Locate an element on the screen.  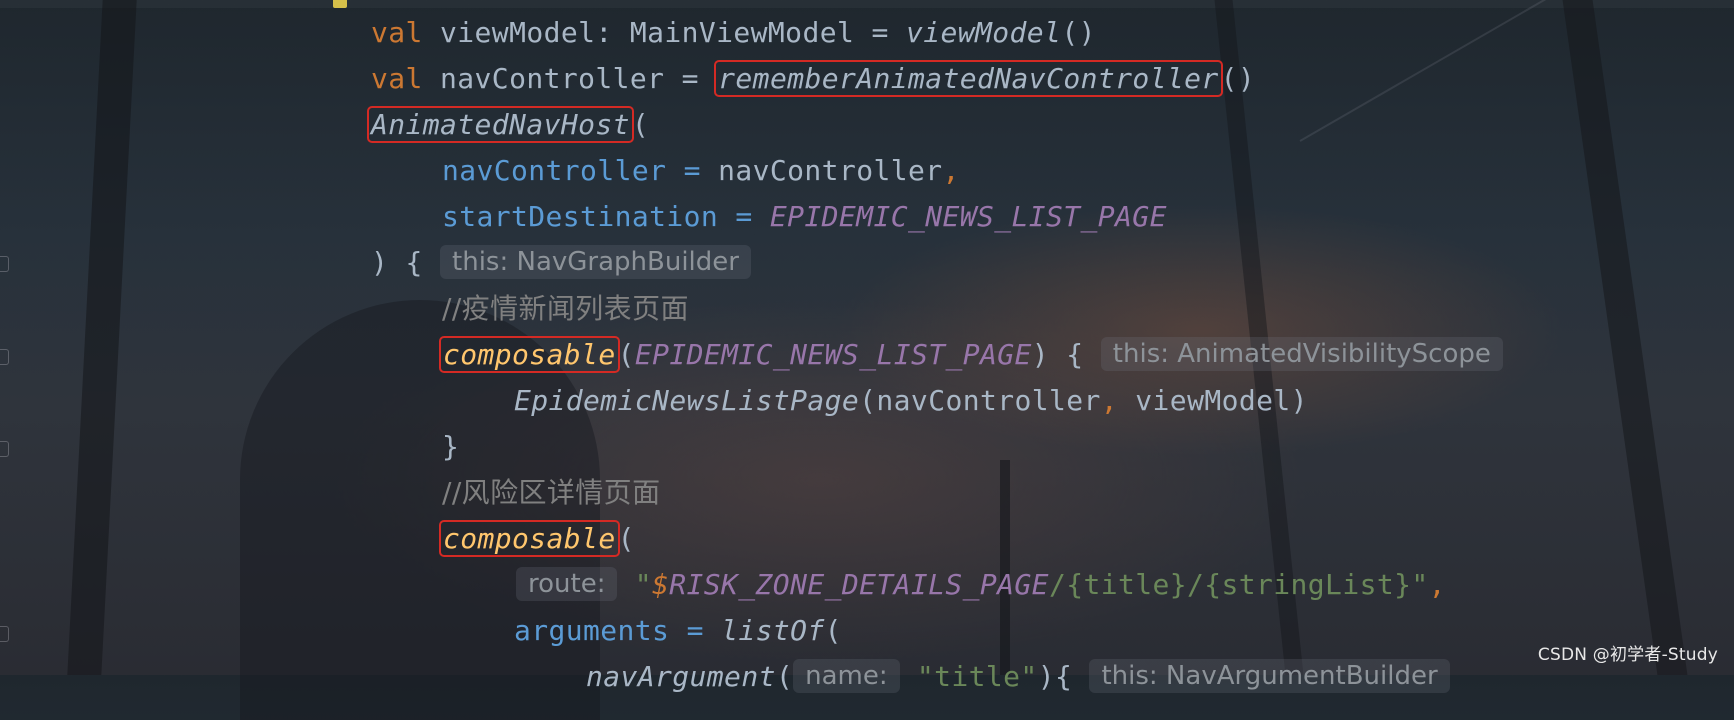
string-literal: /{title}/{stringList} is located at coordinates (1230, 584).